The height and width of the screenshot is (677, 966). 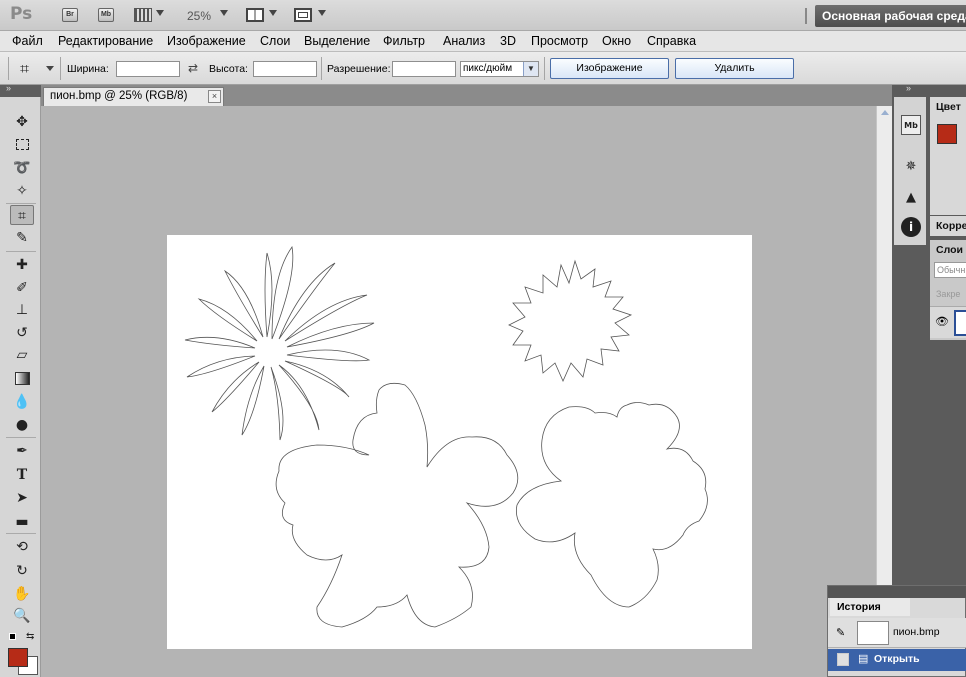 I want to click on menu-layers: Слои, so click(x=275, y=41).